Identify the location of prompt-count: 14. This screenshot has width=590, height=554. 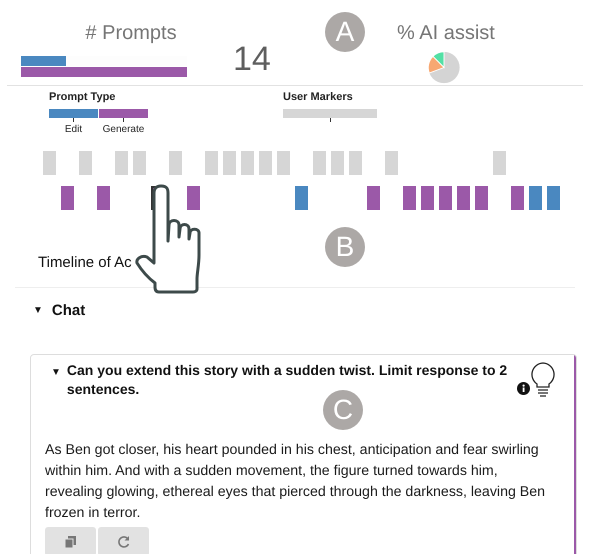
(252, 59).